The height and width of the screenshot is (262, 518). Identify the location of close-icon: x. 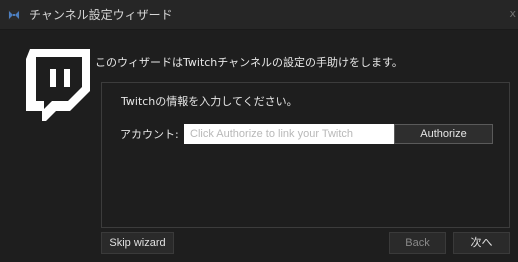
(512, 14).